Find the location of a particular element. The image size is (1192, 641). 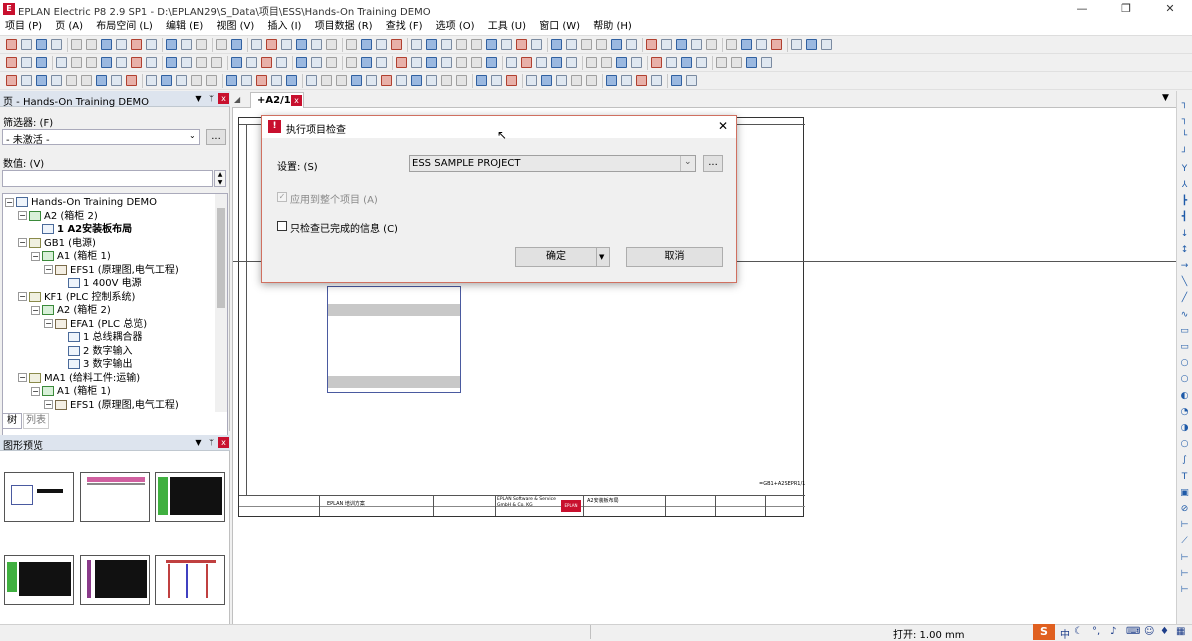

punct-icon: °, is located at coordinates (1096, 631).